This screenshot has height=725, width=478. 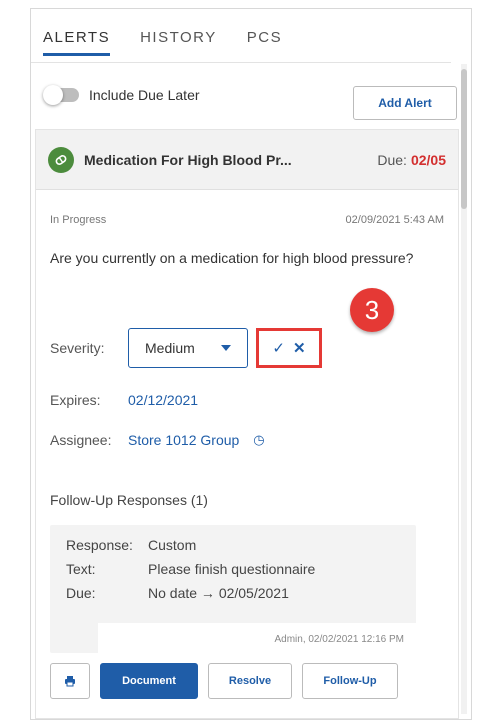 What do you see at coordinates (372, 310) in the screenshot?
I see `annotation-badge: 3` at bounding box center [372, 310].